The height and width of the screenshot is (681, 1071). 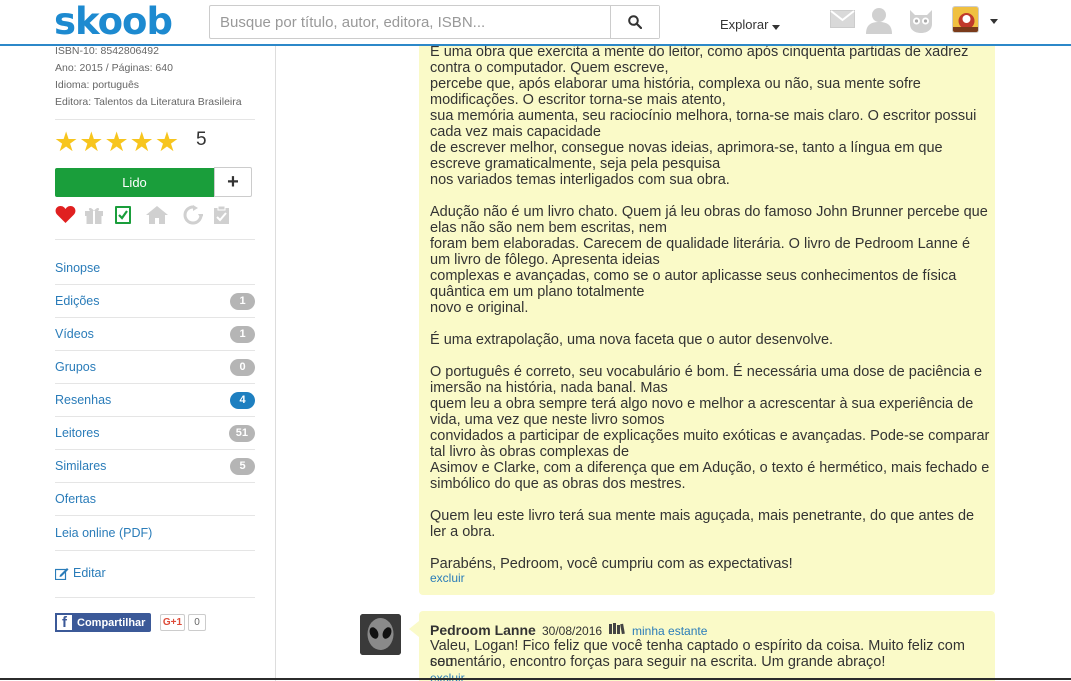 I want to click on window-bottom-border, so click(x=535, y=679).